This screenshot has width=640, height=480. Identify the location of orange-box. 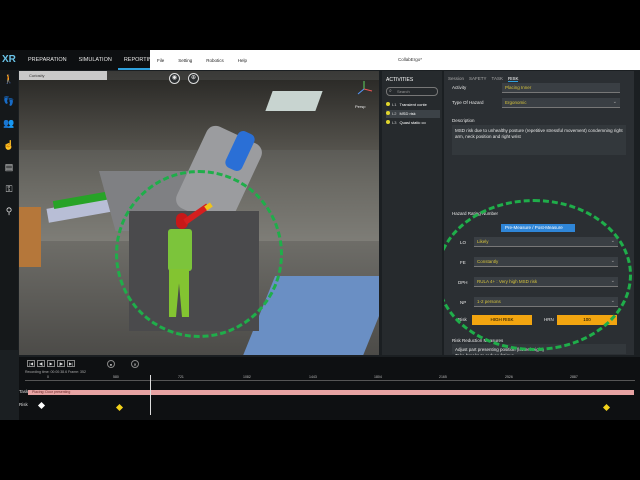
(30, 237).